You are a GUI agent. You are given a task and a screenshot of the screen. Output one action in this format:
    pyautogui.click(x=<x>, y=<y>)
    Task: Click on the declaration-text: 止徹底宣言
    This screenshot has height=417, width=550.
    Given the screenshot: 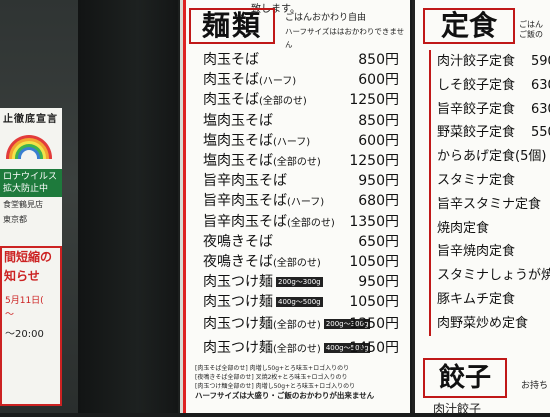 What is the action you would take?
    pyautogui.click(x=30, y=119)
    